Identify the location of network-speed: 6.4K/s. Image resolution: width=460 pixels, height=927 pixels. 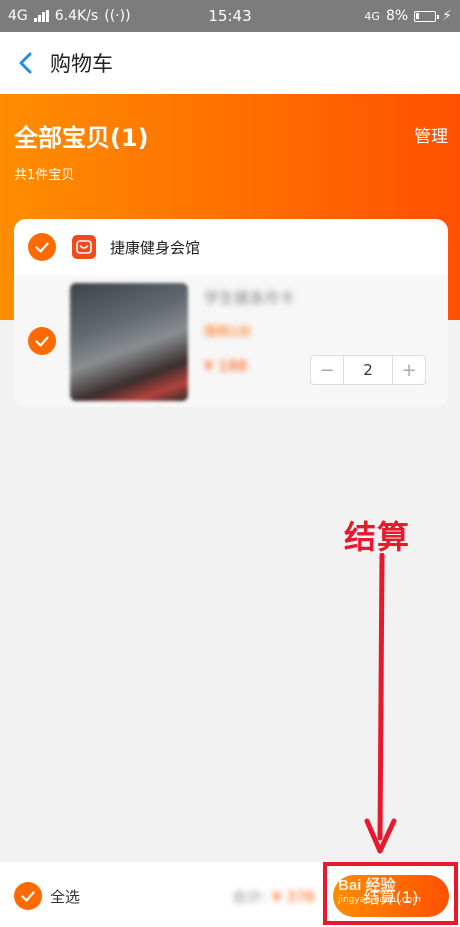
(76, 16).